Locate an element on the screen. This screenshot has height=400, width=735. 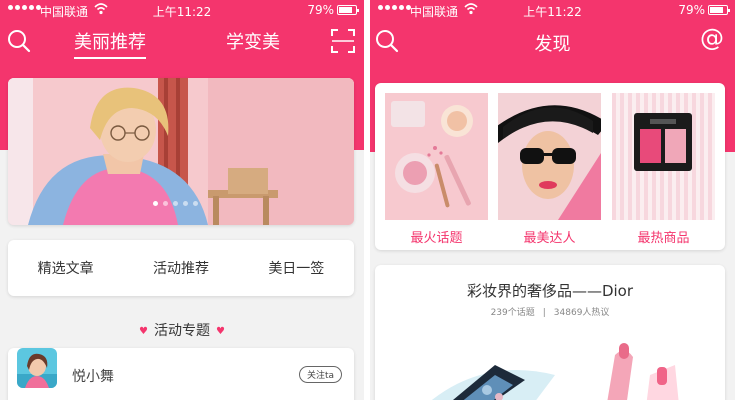
discussion-count: 34869人热议 is located at coordinates (581, 313).